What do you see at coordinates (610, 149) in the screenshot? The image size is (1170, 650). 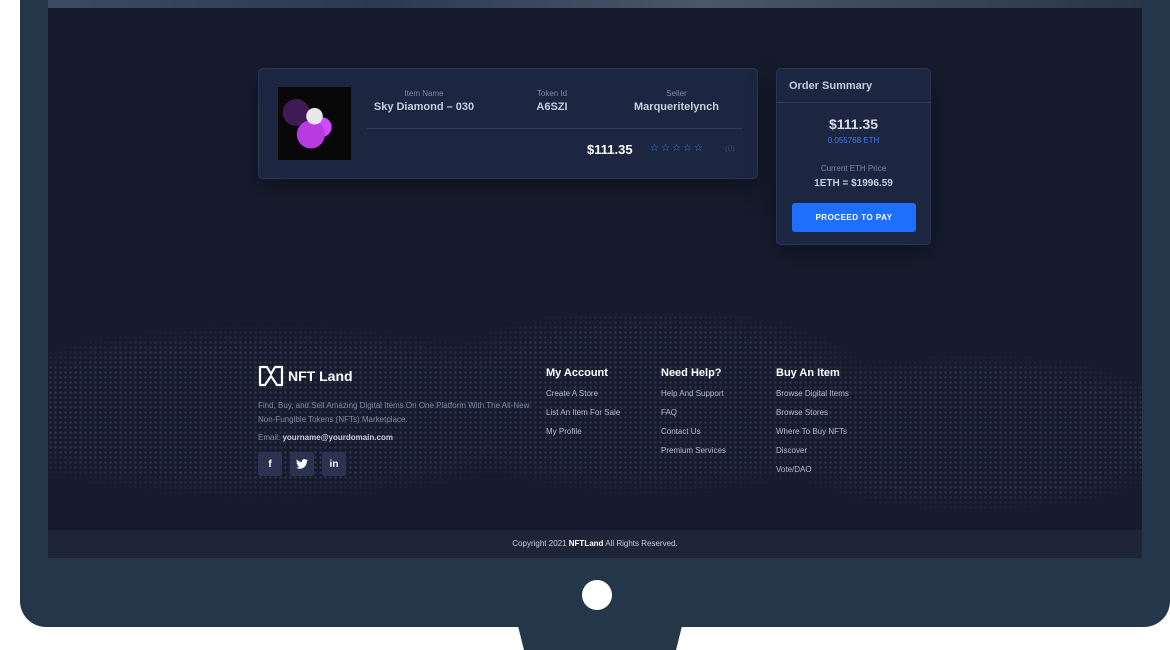 I see `item-price: $111.35` at bounding box center [610, 149].